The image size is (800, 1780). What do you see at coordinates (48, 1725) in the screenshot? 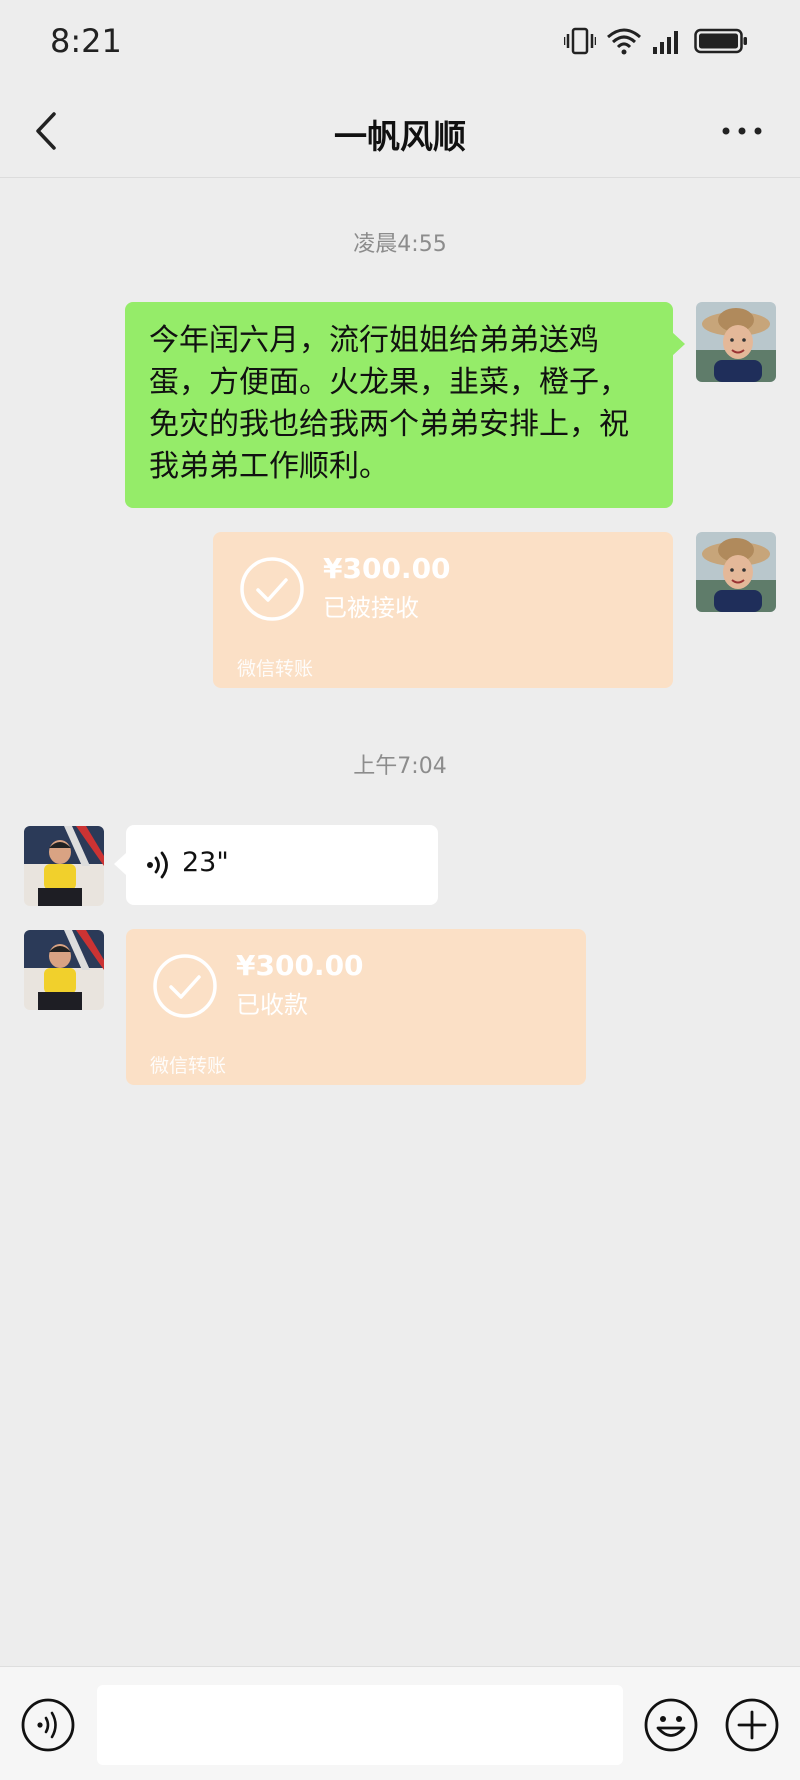
I see `voice-mode-icon` at bounding box center [48, 1725].